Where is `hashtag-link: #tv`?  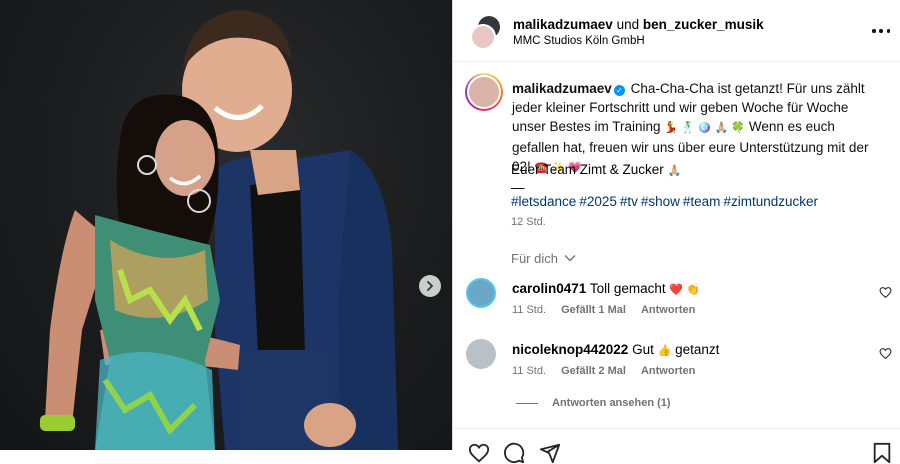 hashtag-link: #tv is located at coordinates (629, 201).